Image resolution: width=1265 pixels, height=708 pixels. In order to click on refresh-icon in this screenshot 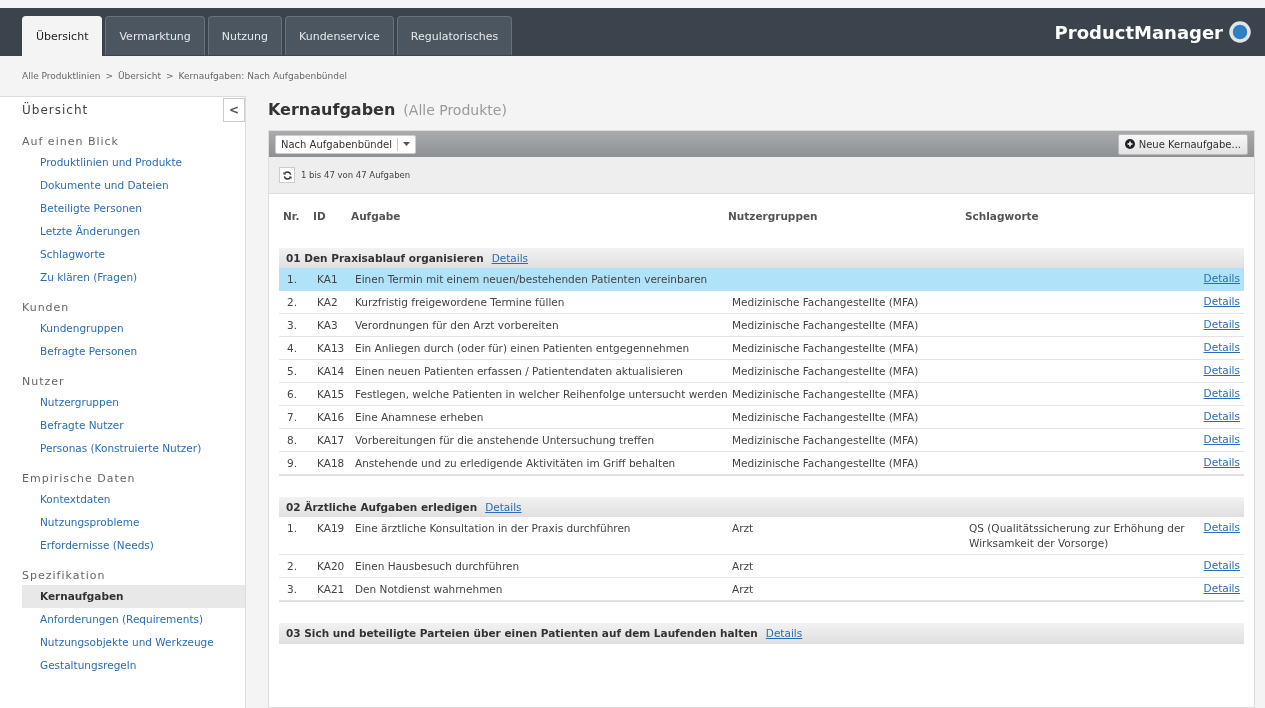, I will do `click(287, 175)`.